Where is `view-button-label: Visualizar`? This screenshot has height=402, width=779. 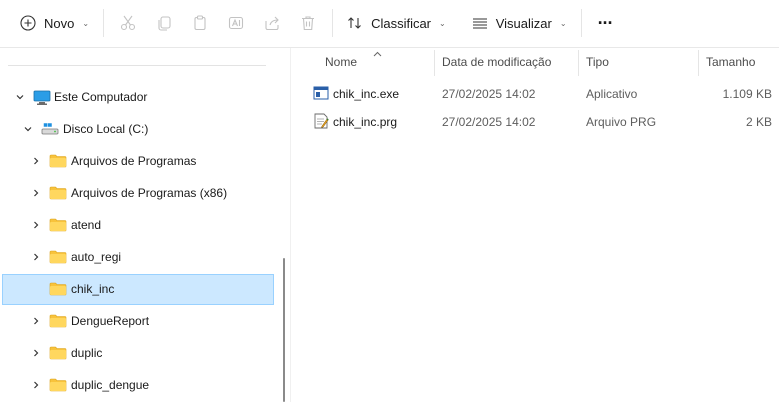 view-button-label: Visualizar is located at coordinates (523, 23).